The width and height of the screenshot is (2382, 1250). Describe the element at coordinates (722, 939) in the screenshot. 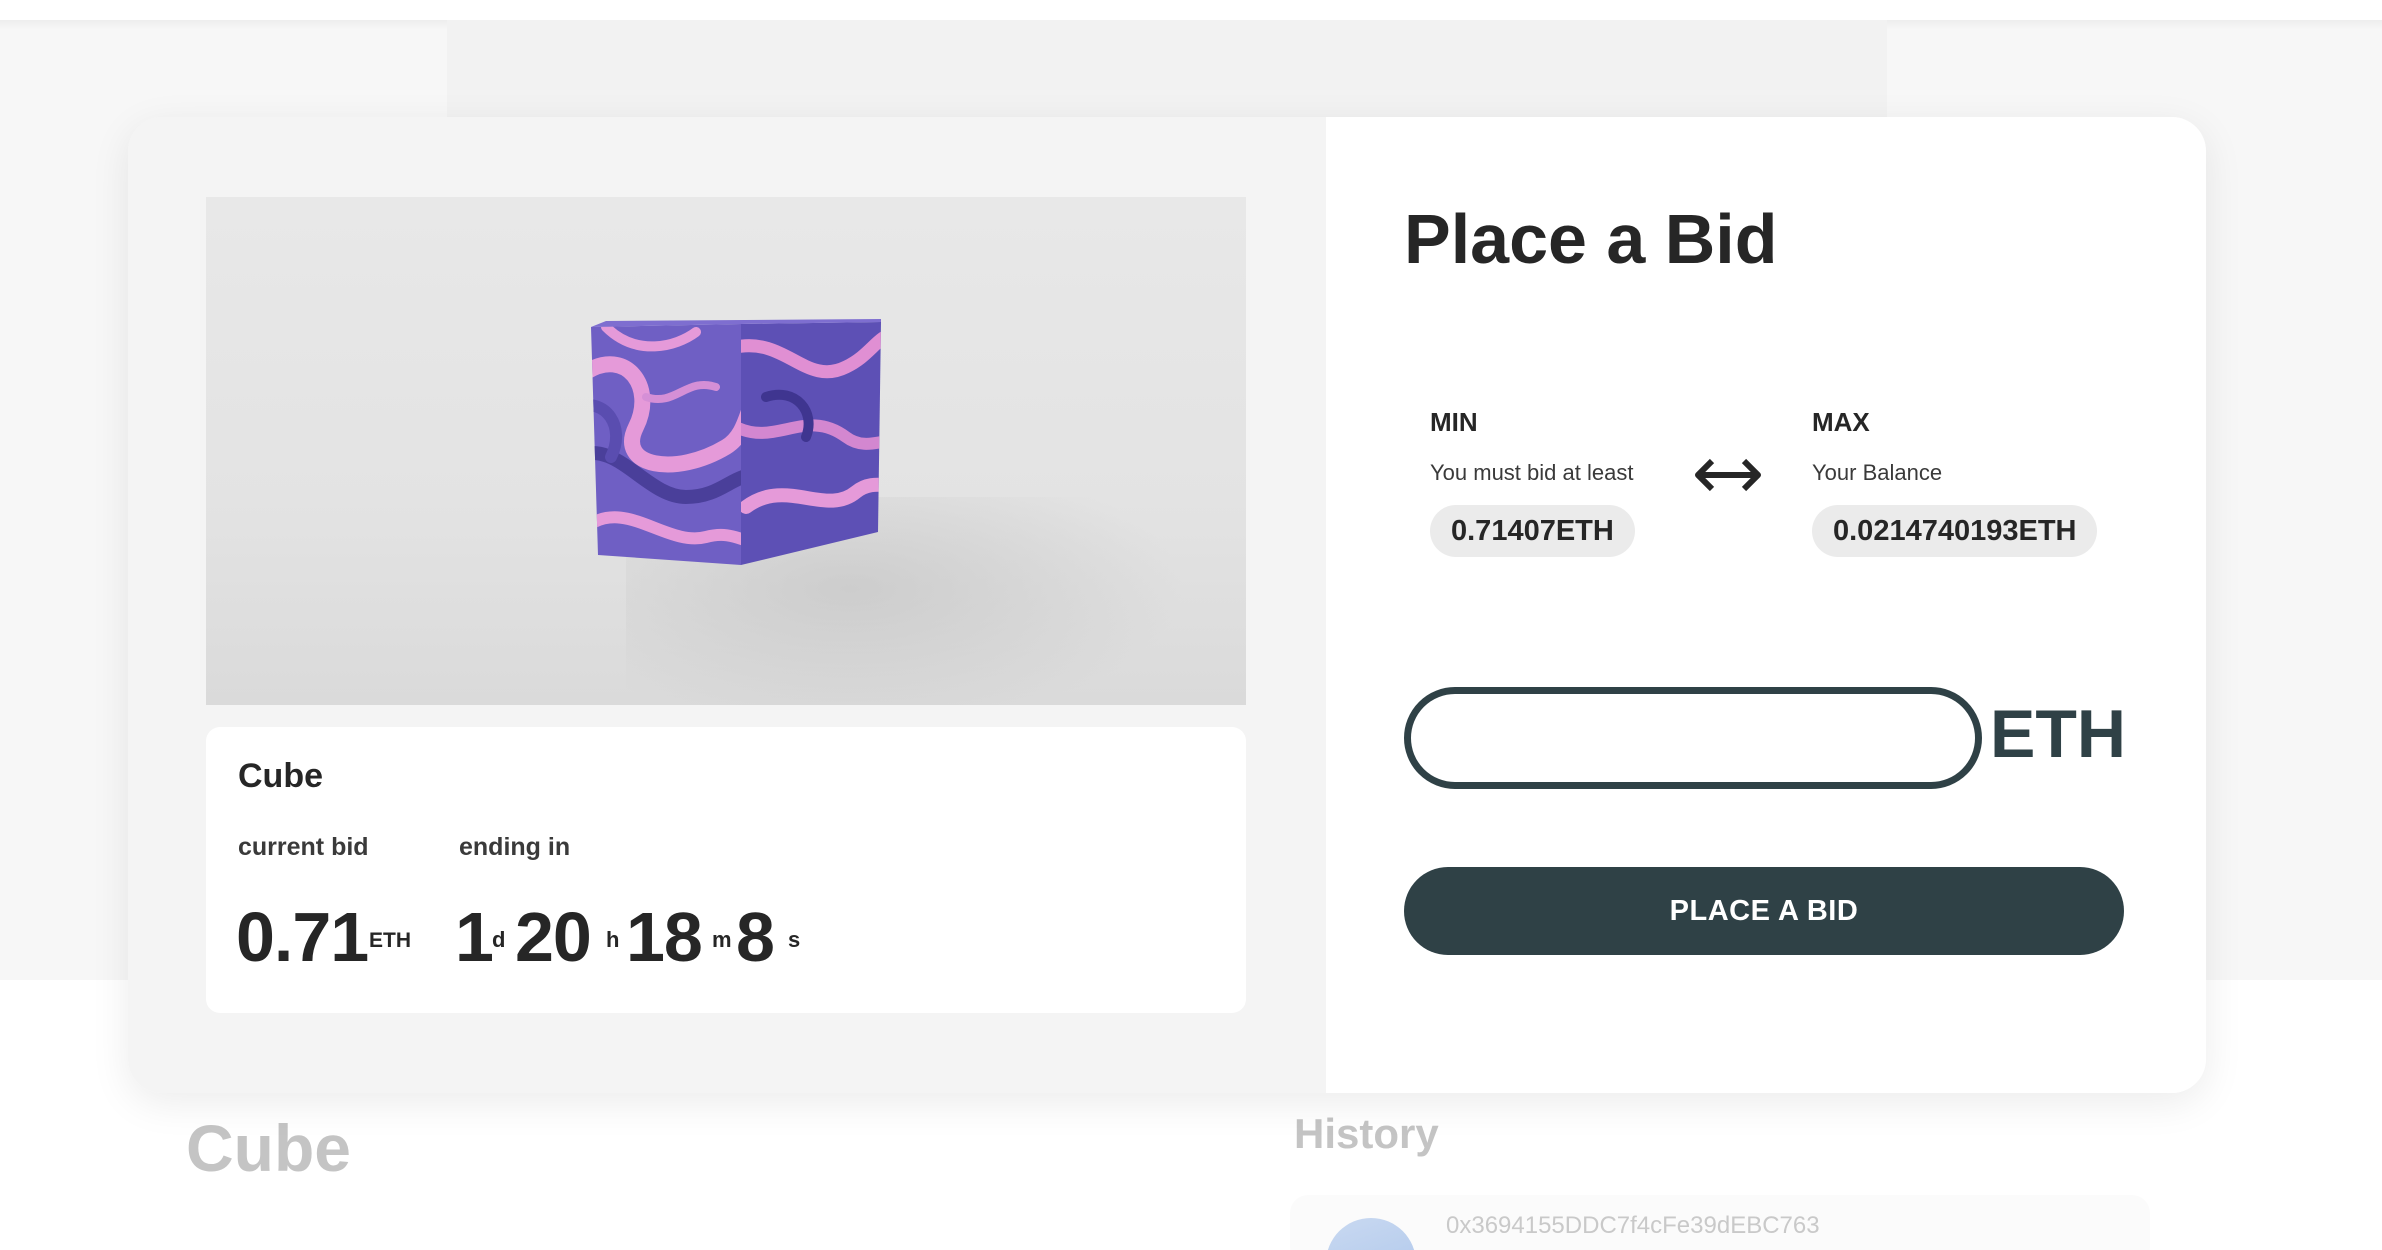

I see `countdown-minutes-unit: m` at that location.